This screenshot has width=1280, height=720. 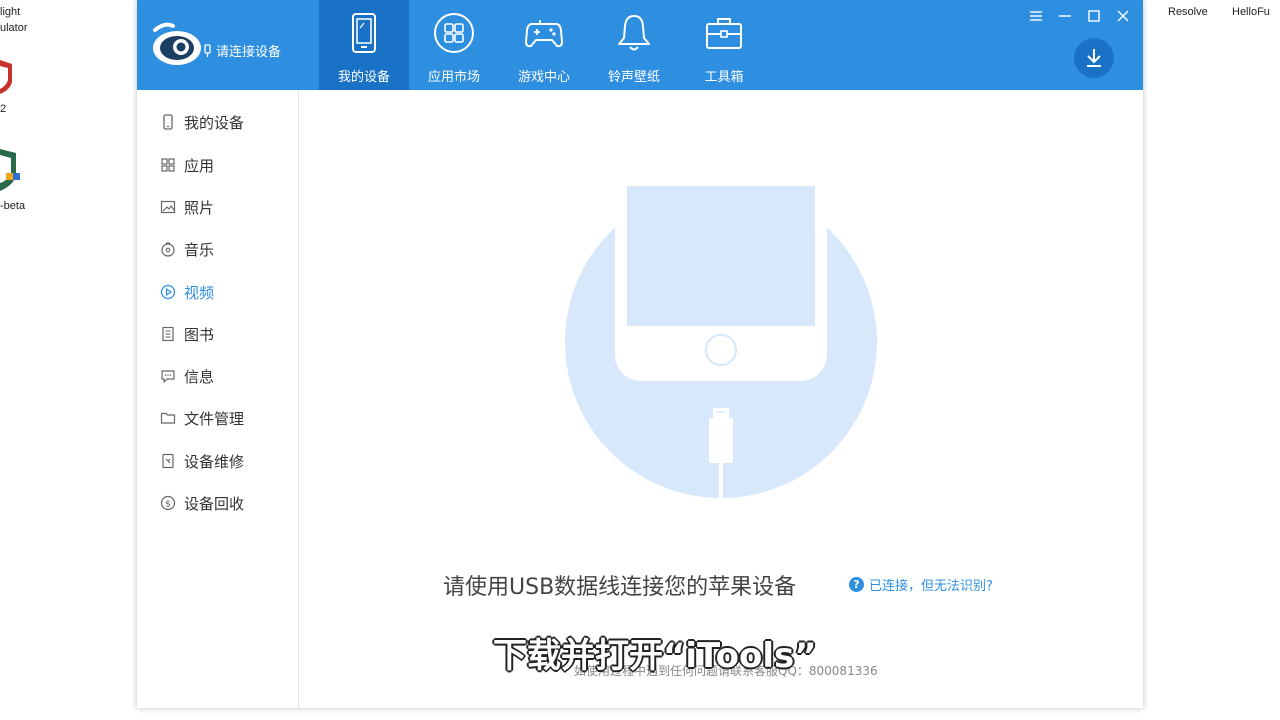 What do you see at coordinates (199, 165) in the screenshot?
I see `sidebar-item-label: 应用` at bounding box center [199, 165].